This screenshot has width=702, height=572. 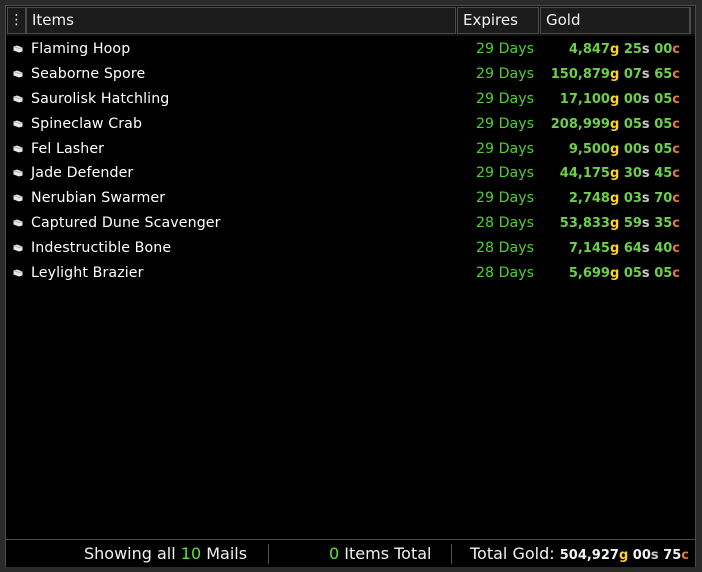 I want to click on silver-amount: 03, so click(x=632, y=199).